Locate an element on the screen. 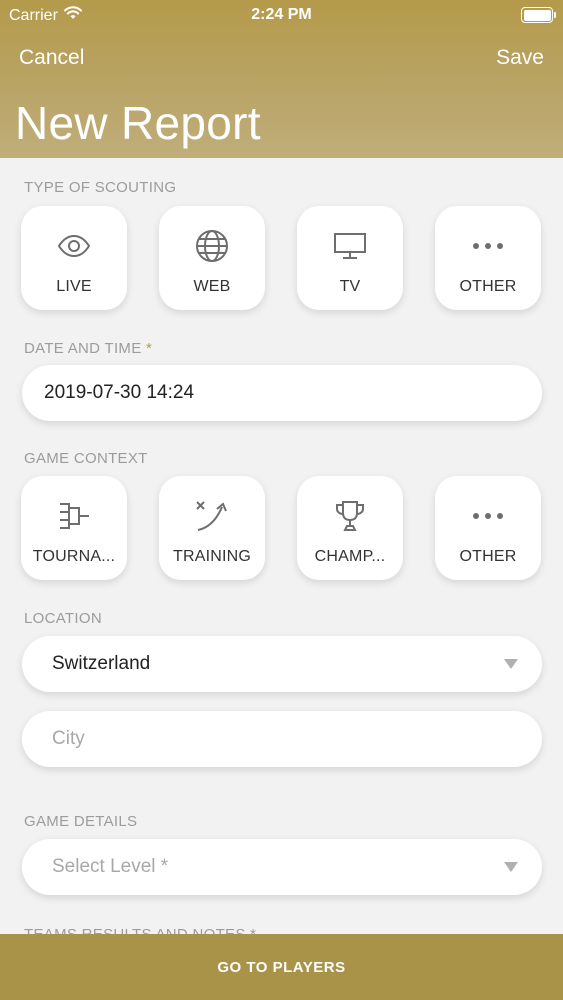 The width and height of the screenshot is (563, 1000). page-title: New Report is located at coordinates (138, 123).